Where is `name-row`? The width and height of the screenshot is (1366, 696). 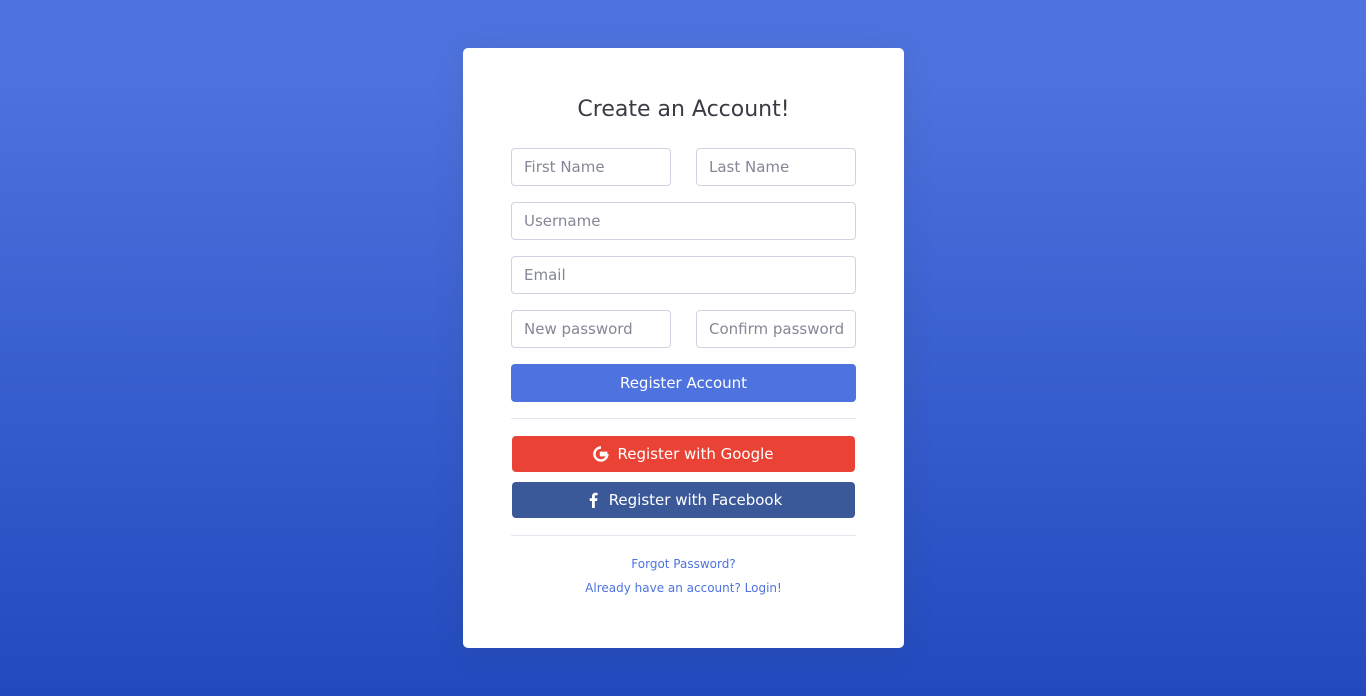 name-row is located at coordinates (683, 167).